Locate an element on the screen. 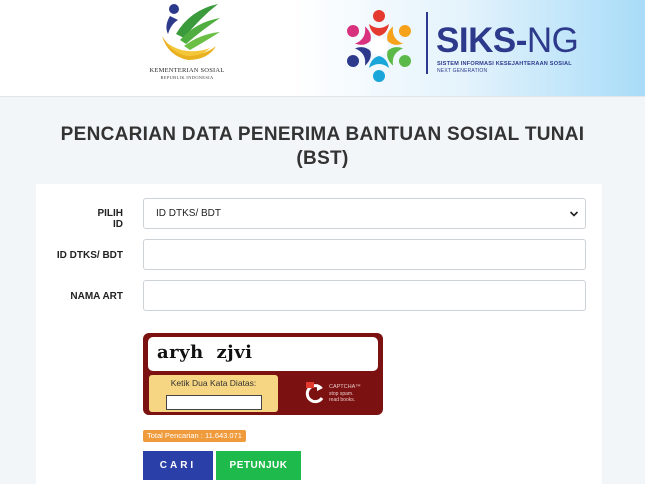 The width and height of the screenshot is (645, 484). refresh-icon is located at coordinates (315, 393).